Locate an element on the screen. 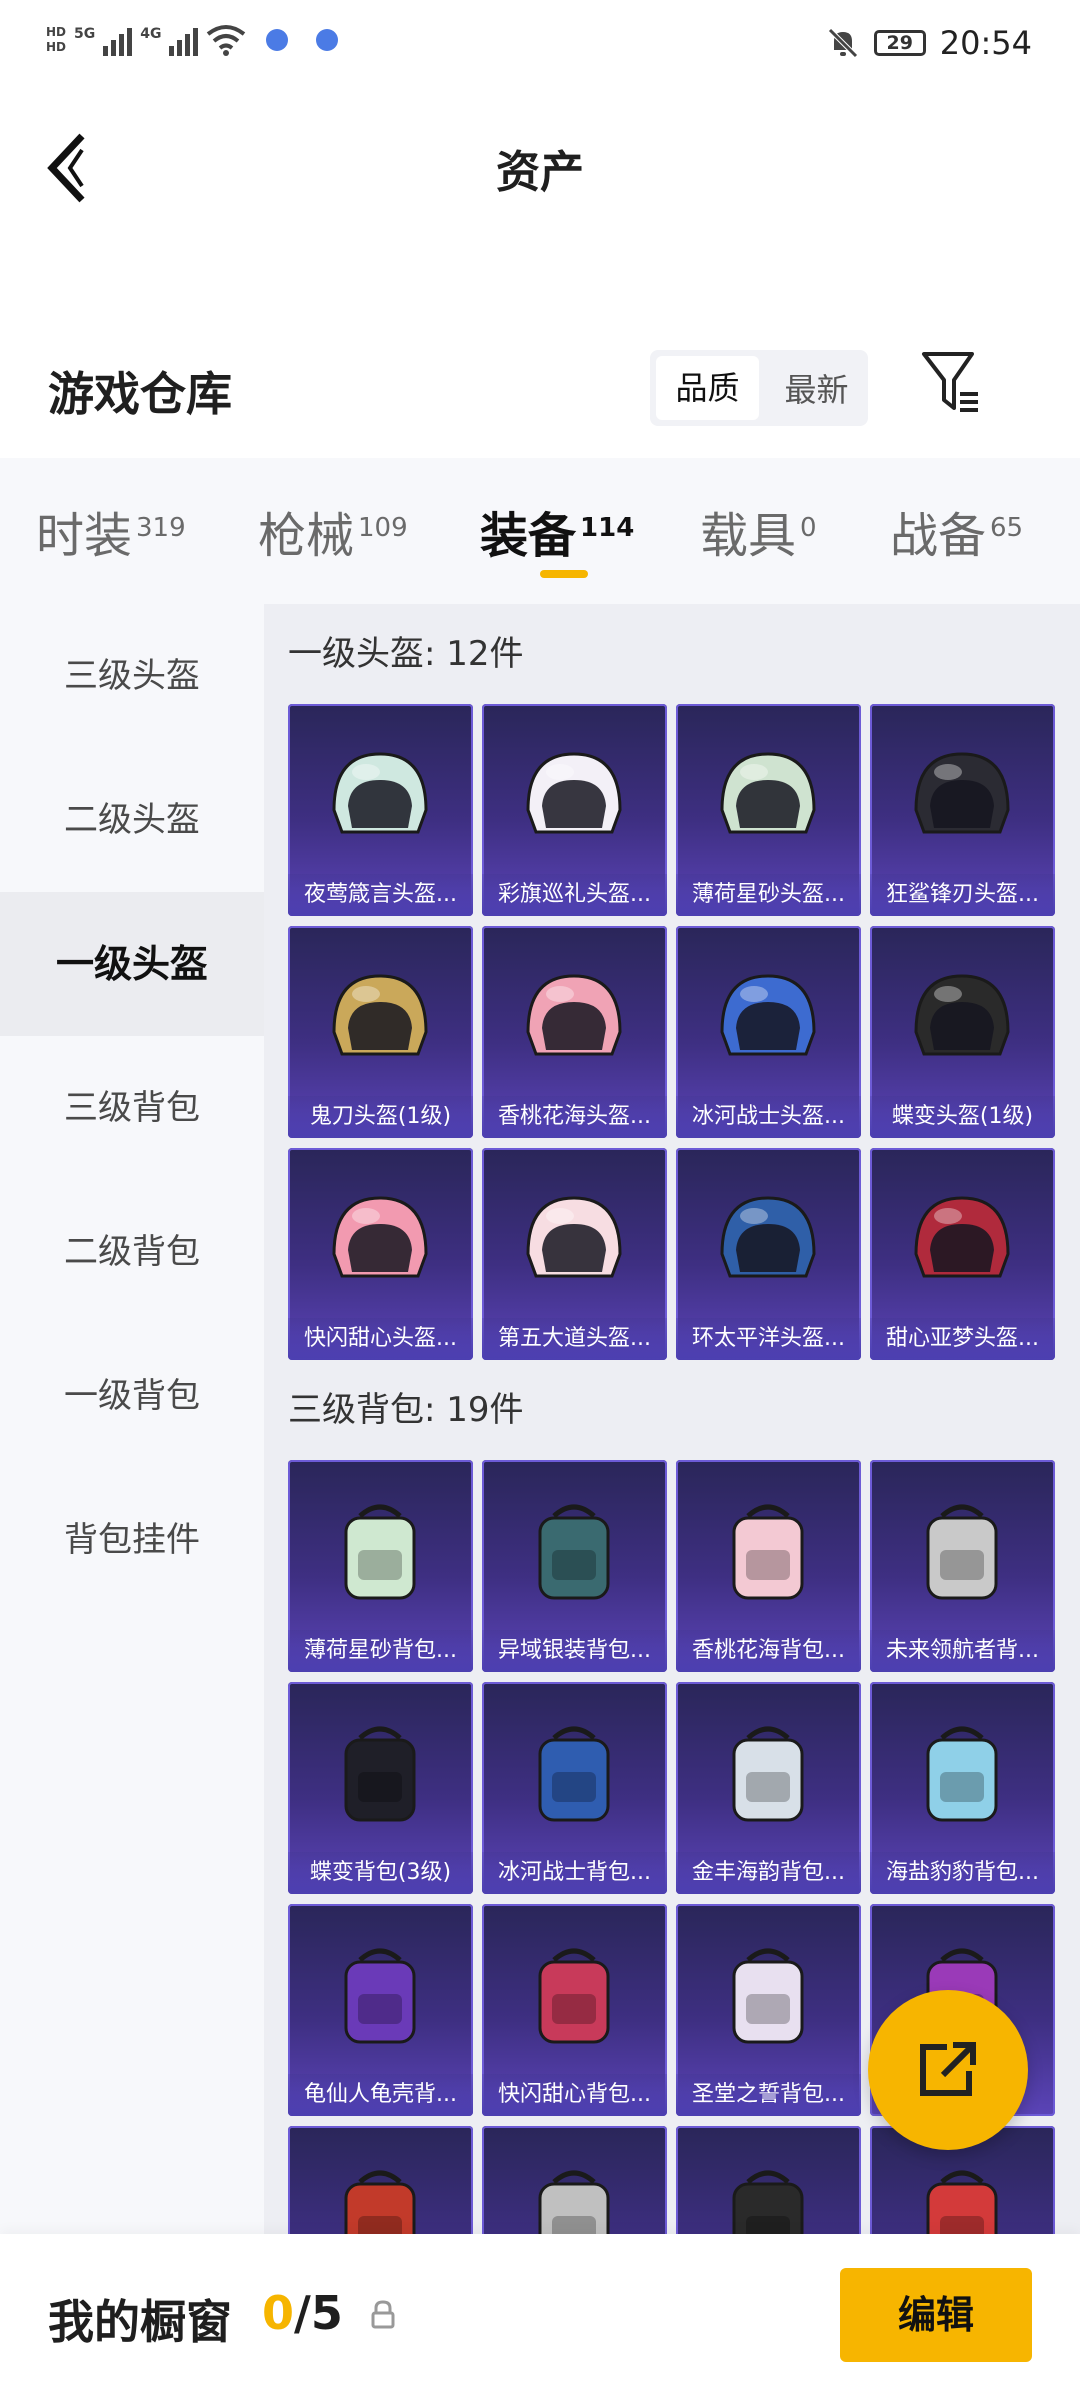  tab-count: 109 is located at coordinates (383, 528).